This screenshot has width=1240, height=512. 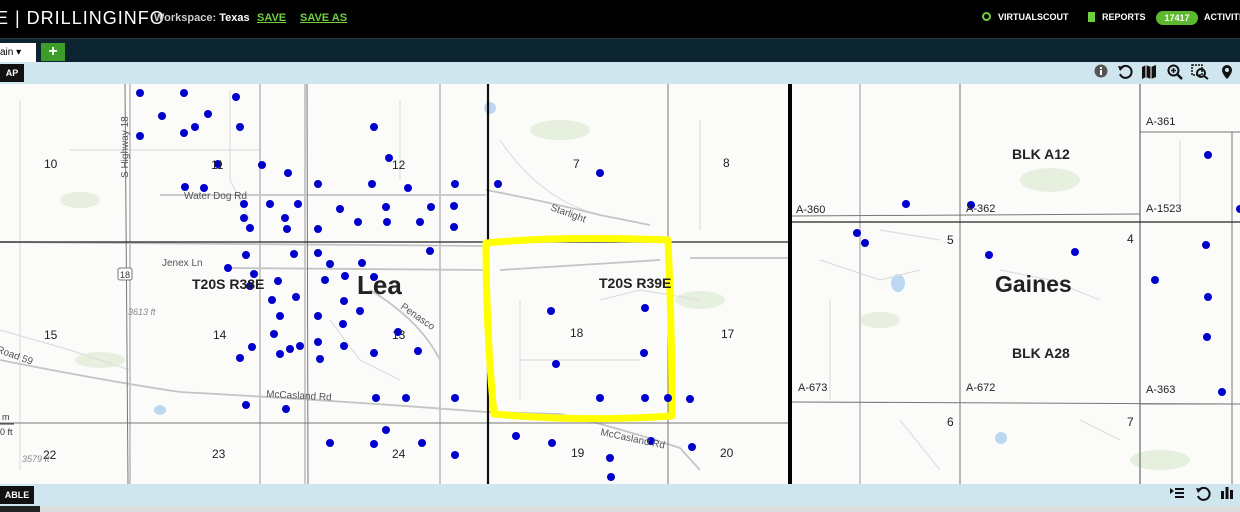 I want to click on pin-icon, so click(x=1227, y=73).